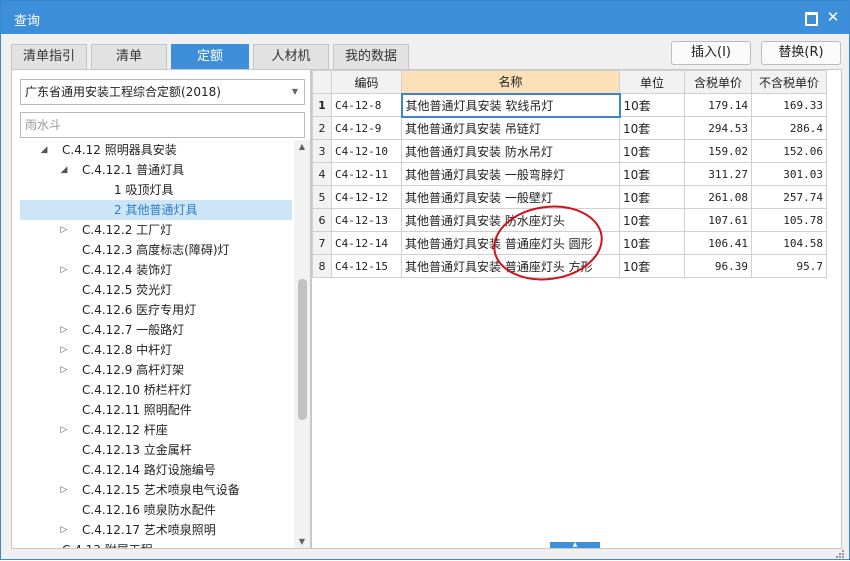  I want to click on price-notax-cell: 257.74, so click(789, 197).